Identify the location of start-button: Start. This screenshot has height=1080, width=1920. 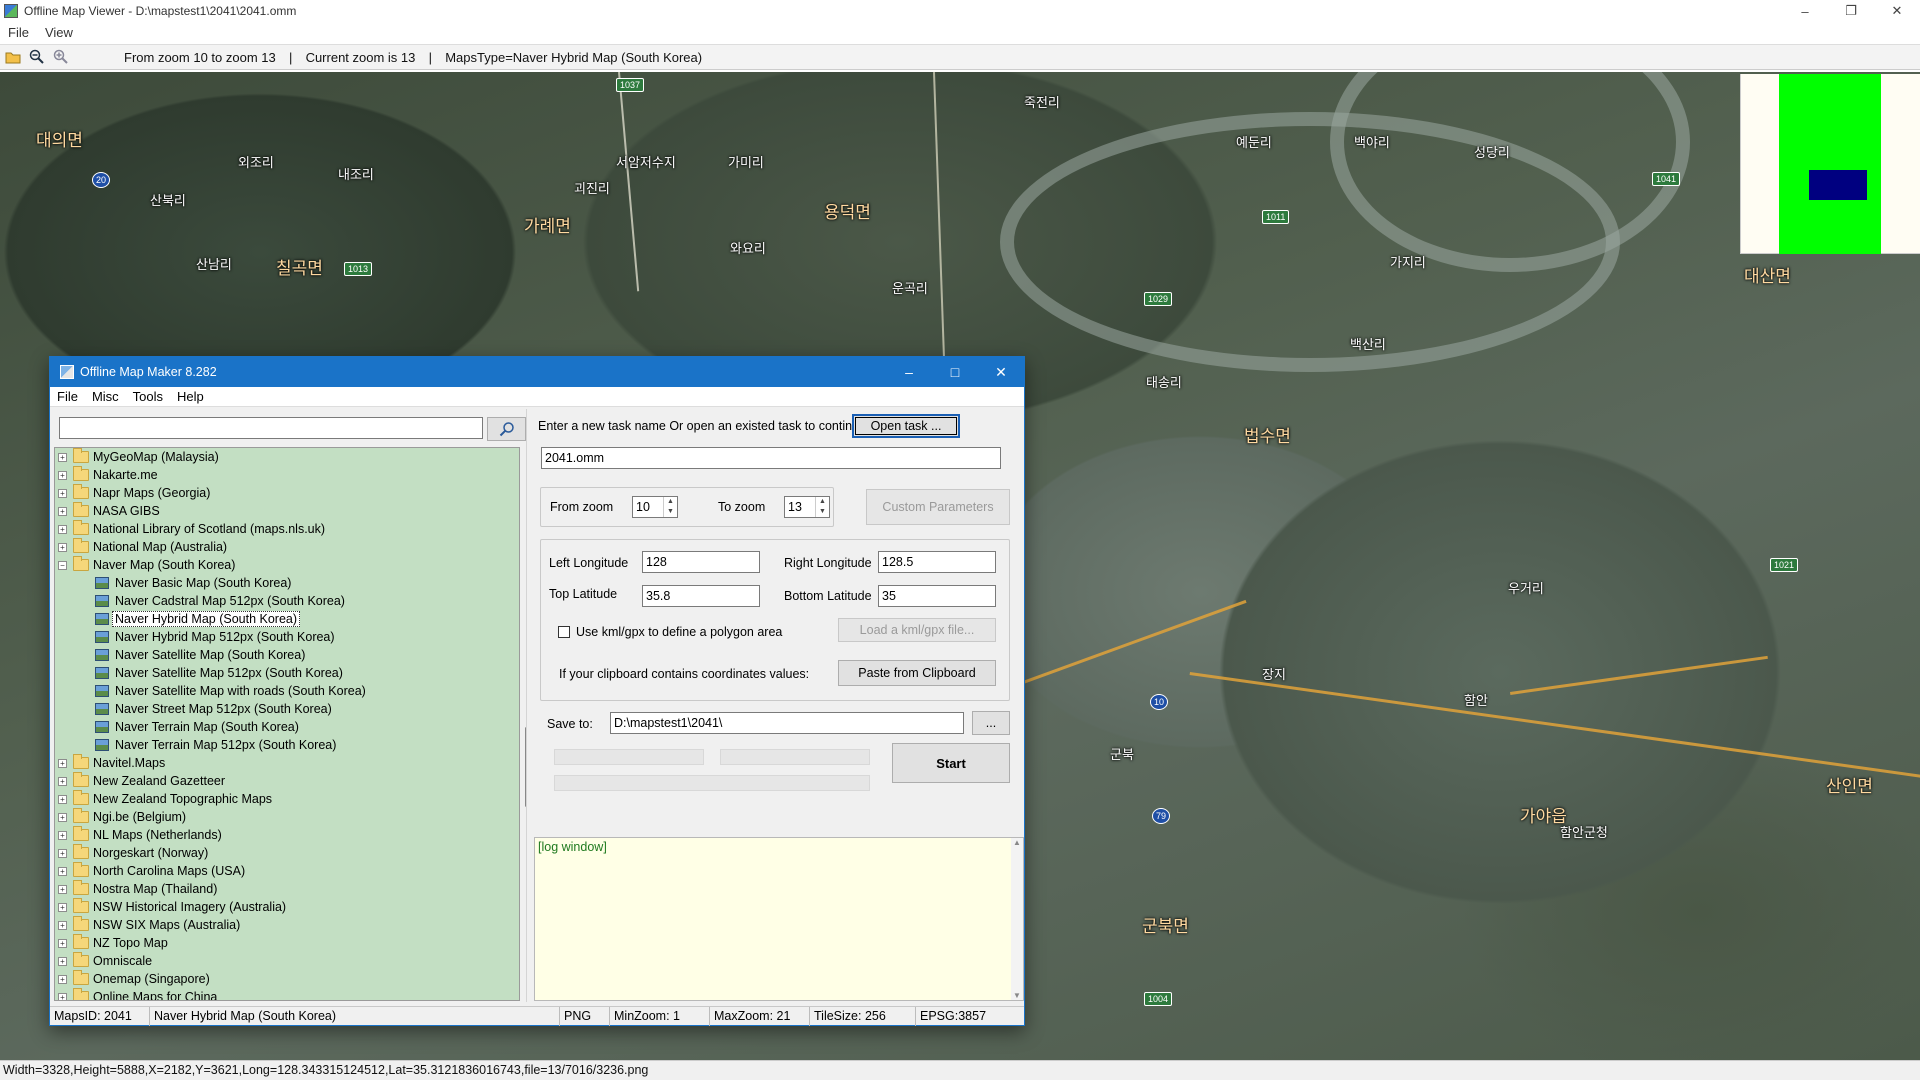
(951, 763).